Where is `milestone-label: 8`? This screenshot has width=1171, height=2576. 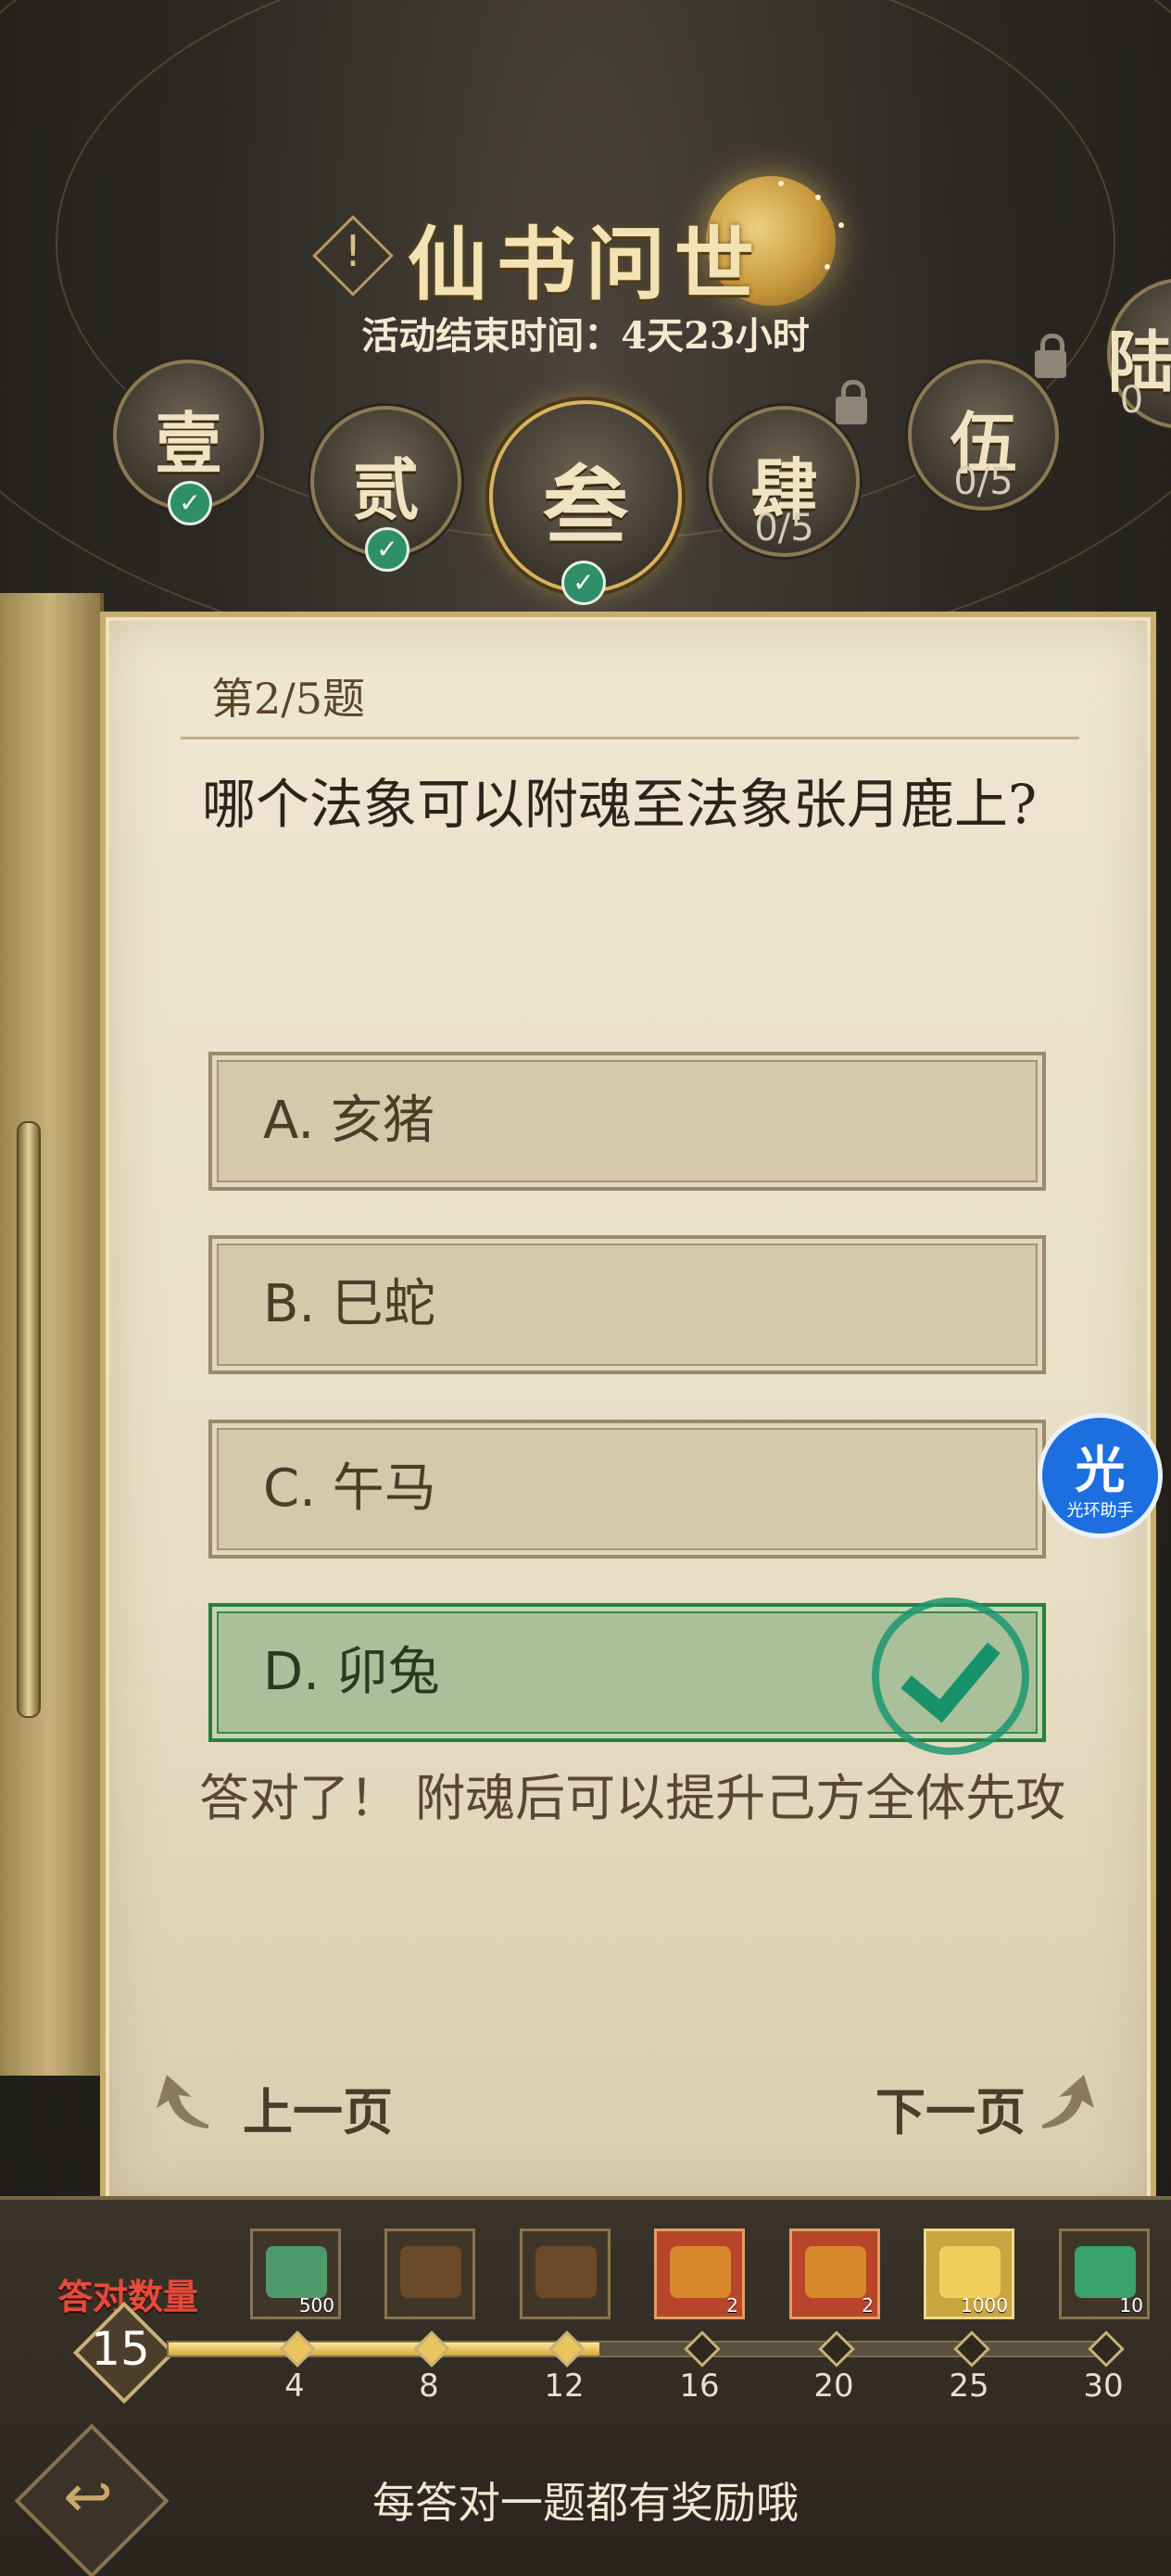
milestone-label: 8 is located at coordinates (429, 2387).